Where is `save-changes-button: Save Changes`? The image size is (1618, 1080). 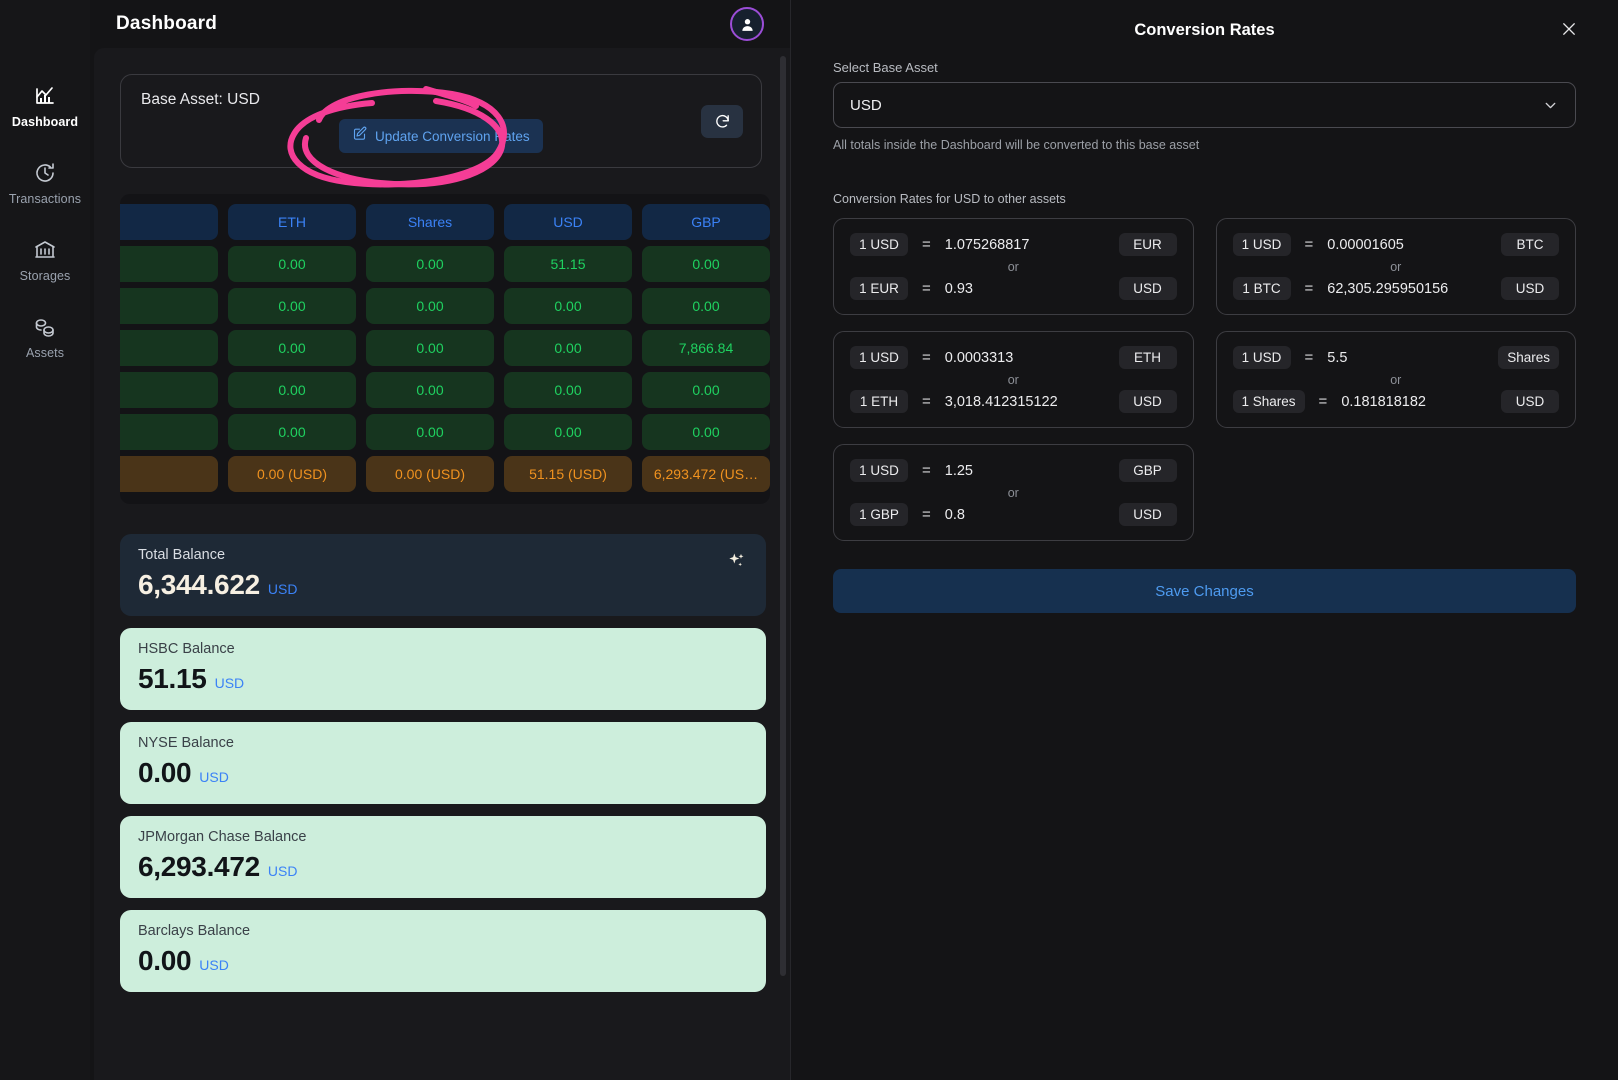 save-changes-button: Save Changes is located at coordinates (1204, 591).